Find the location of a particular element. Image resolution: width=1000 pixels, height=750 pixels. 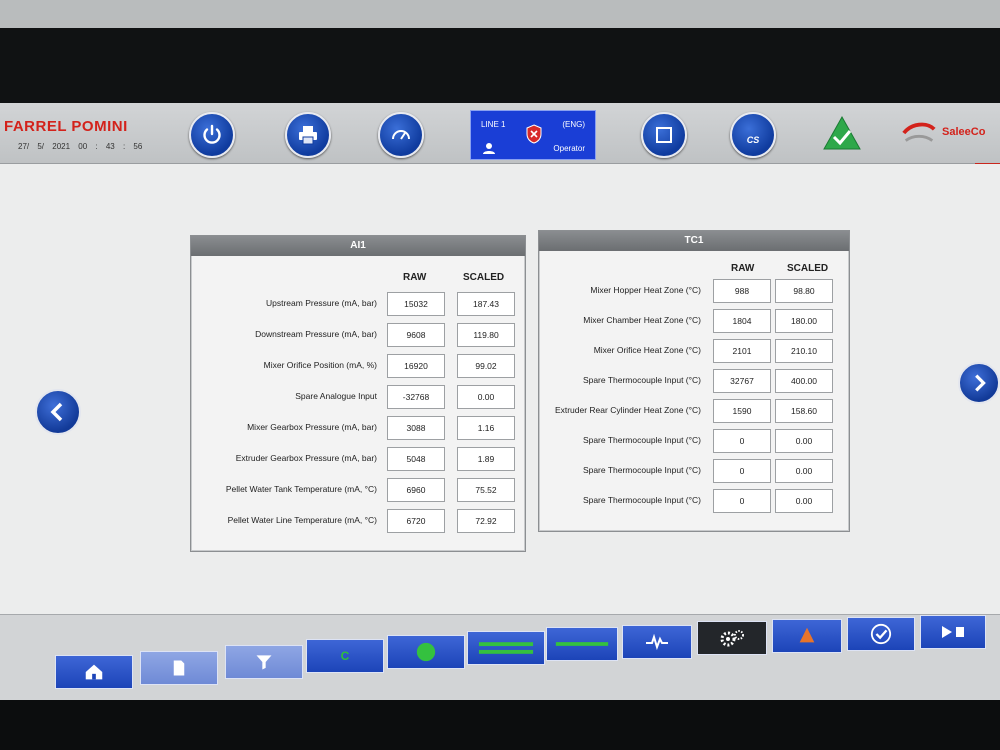

tc1-scaled-header: SCALED is located at coordinates (808, 268).